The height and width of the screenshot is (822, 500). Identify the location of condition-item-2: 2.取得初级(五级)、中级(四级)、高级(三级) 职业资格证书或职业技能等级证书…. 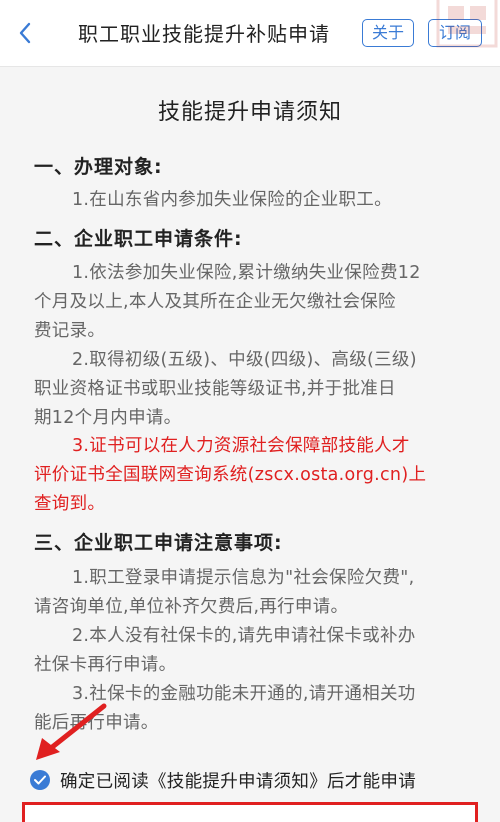
(250, 389).